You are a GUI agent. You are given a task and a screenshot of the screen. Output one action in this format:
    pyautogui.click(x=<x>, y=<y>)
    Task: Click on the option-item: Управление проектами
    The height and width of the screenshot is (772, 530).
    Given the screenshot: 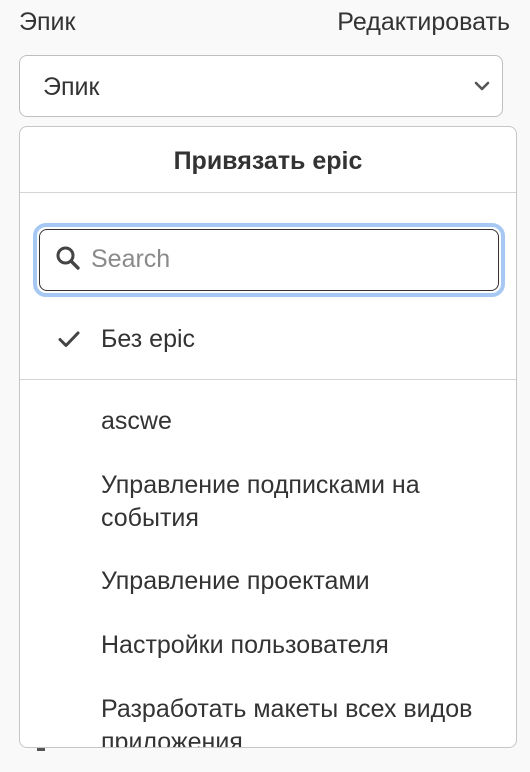 What is the action you would take?
    pyautogui.click(x=296, y=581)
    